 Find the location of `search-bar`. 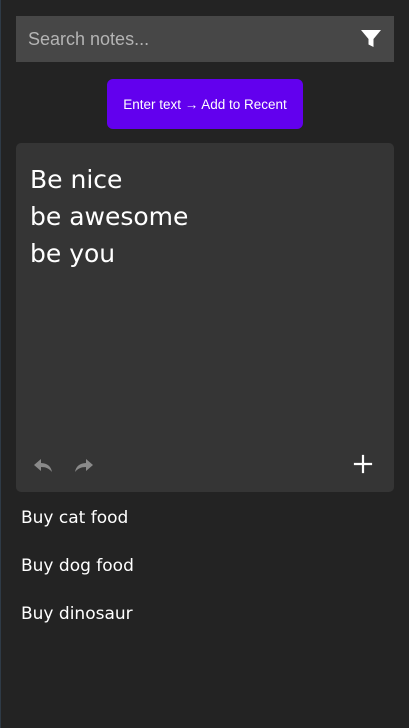

search-bar is located at coordinates (205, 39).